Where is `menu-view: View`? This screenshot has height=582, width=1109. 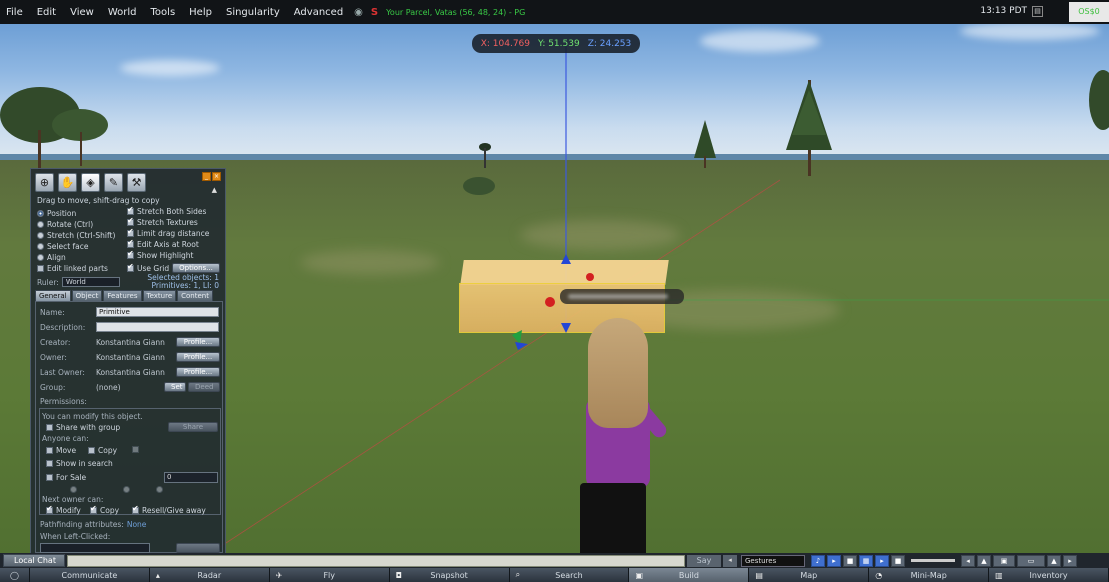
menu-view: View is located at coordinates (82, 12).